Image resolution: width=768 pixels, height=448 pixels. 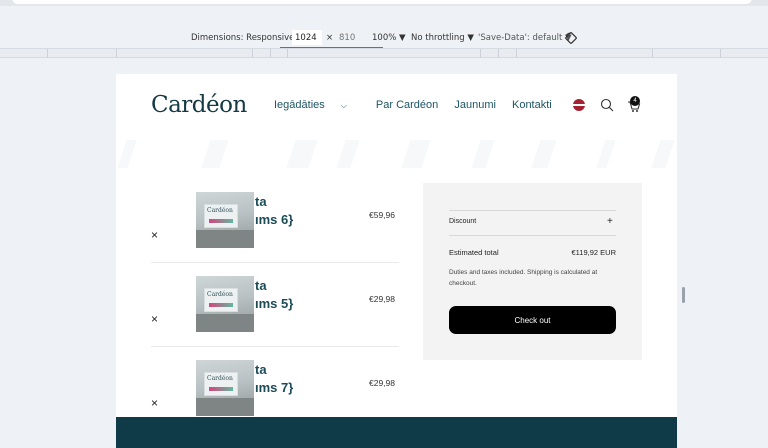 I want to click on estimated-total-value: €119,92 EUR, so click(x=593, y=252).